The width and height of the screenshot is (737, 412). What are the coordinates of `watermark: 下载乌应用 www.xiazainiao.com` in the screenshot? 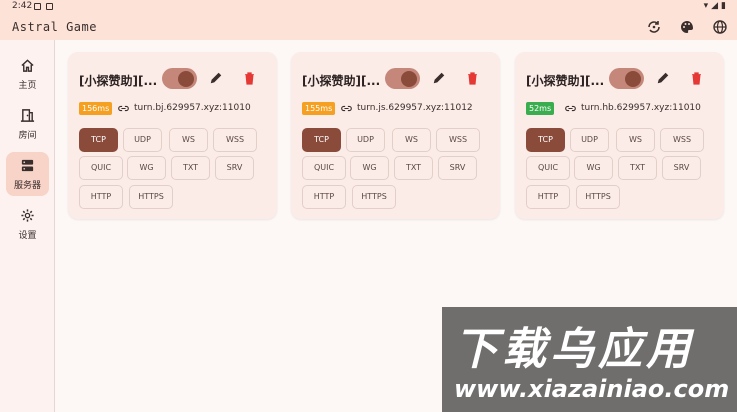 It's located at (589, 359).